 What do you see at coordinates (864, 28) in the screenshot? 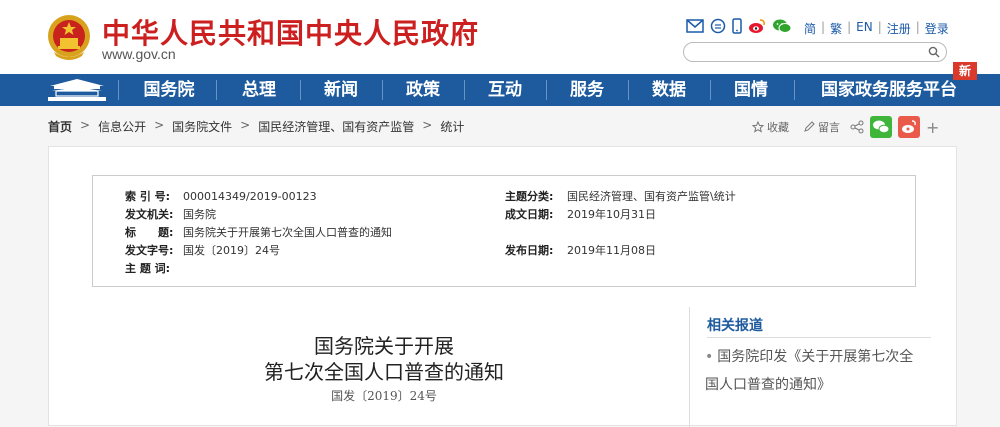
I see `link-english: EN` at bounding box center [864, 28].